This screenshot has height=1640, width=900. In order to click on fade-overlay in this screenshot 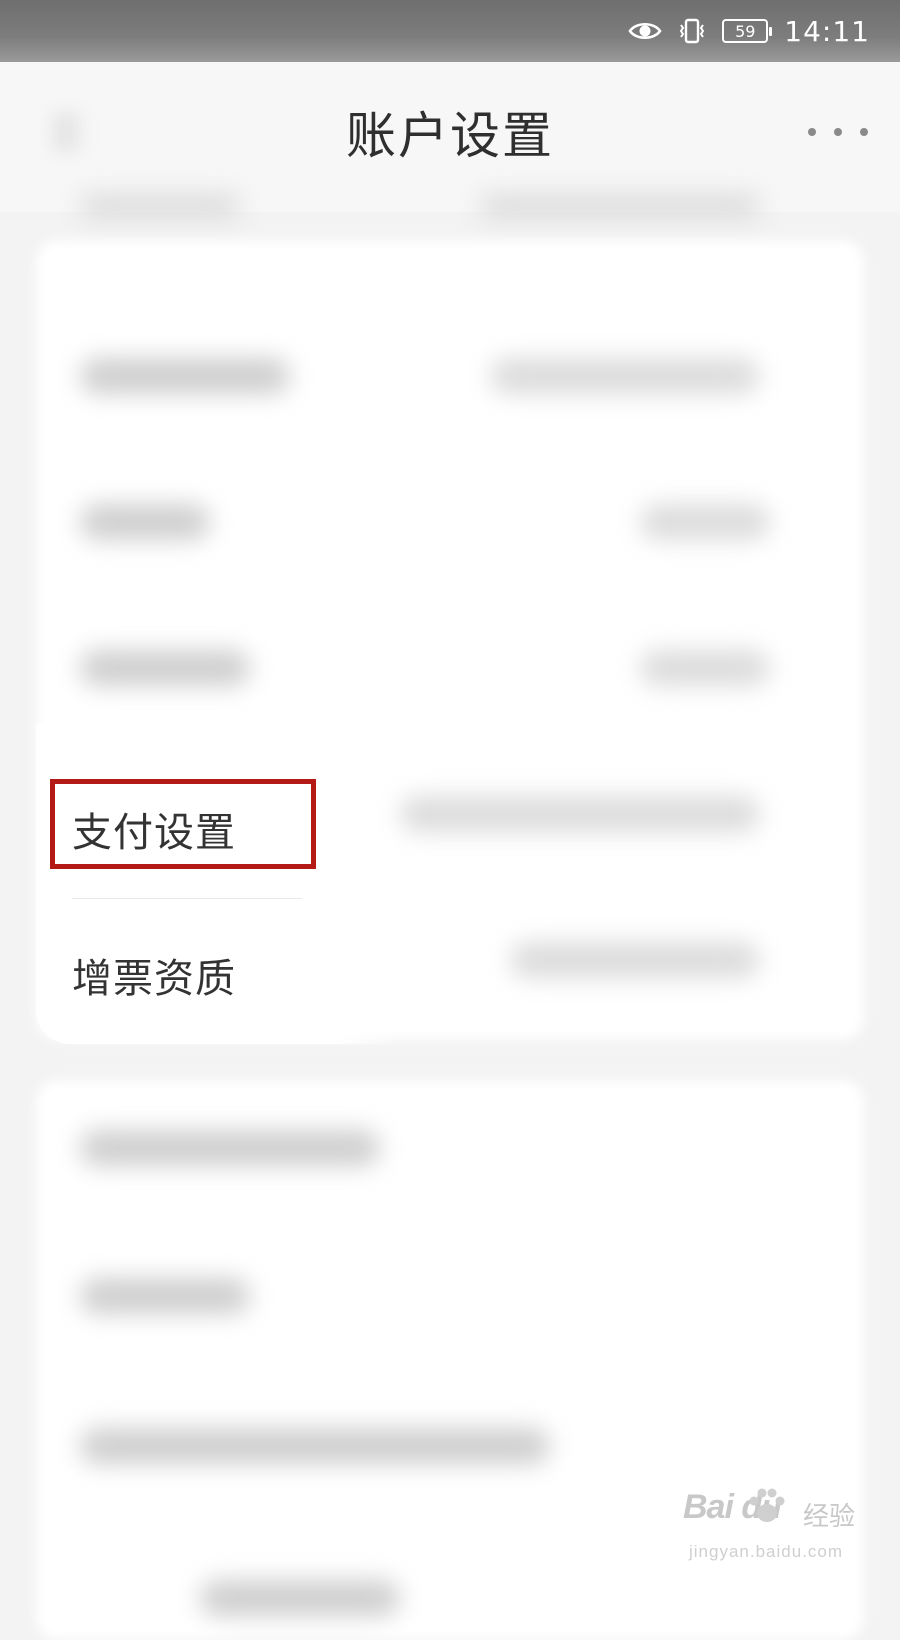, I will do `click(366, 884)`.